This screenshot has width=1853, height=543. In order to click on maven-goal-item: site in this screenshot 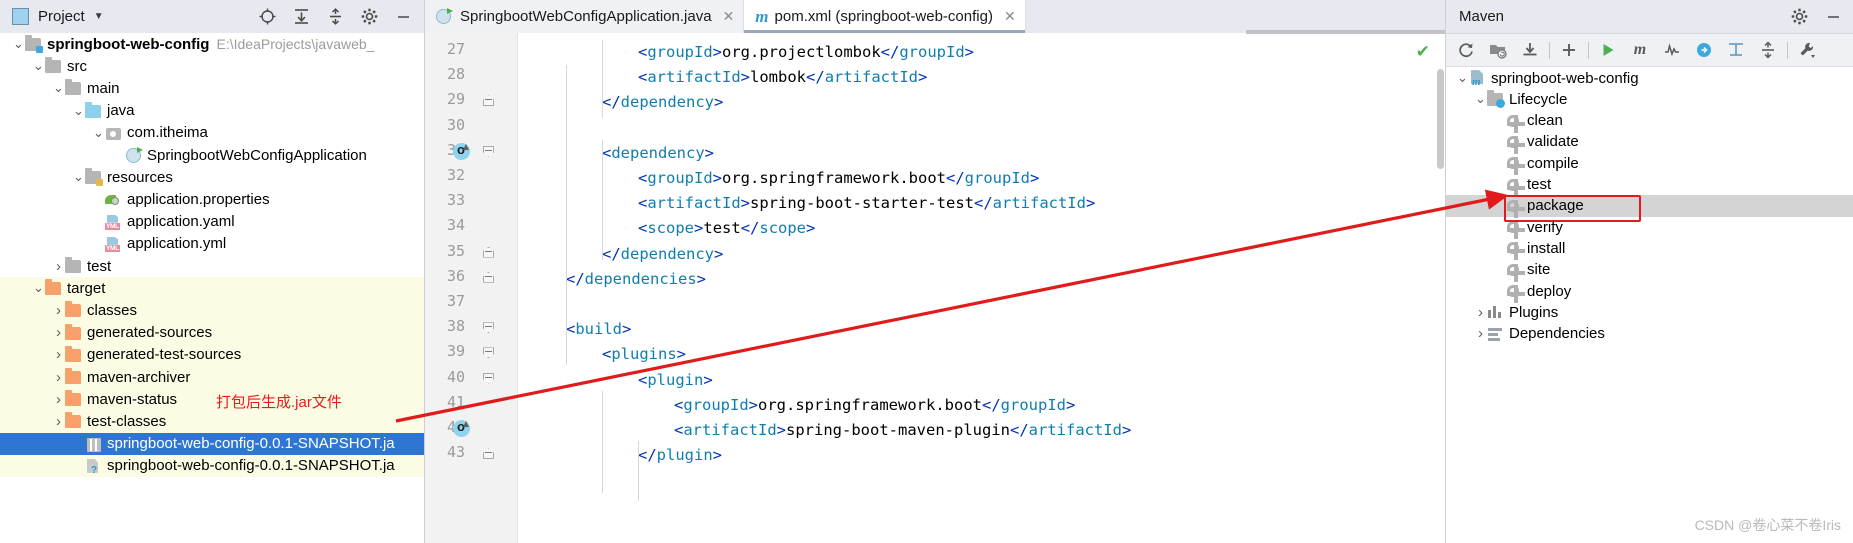, I will do `click(1649, 270)`.